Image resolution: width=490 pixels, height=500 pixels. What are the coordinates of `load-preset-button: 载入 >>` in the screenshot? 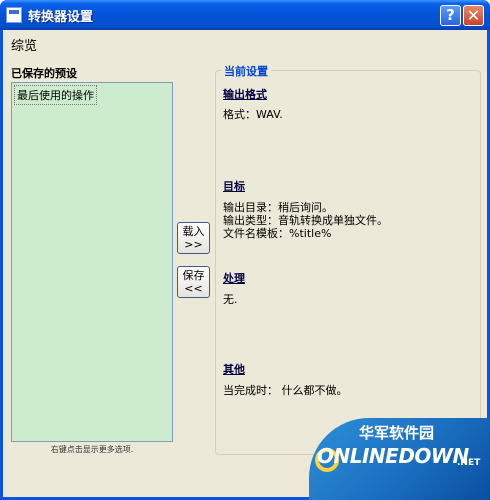 It's located at (193, 238).